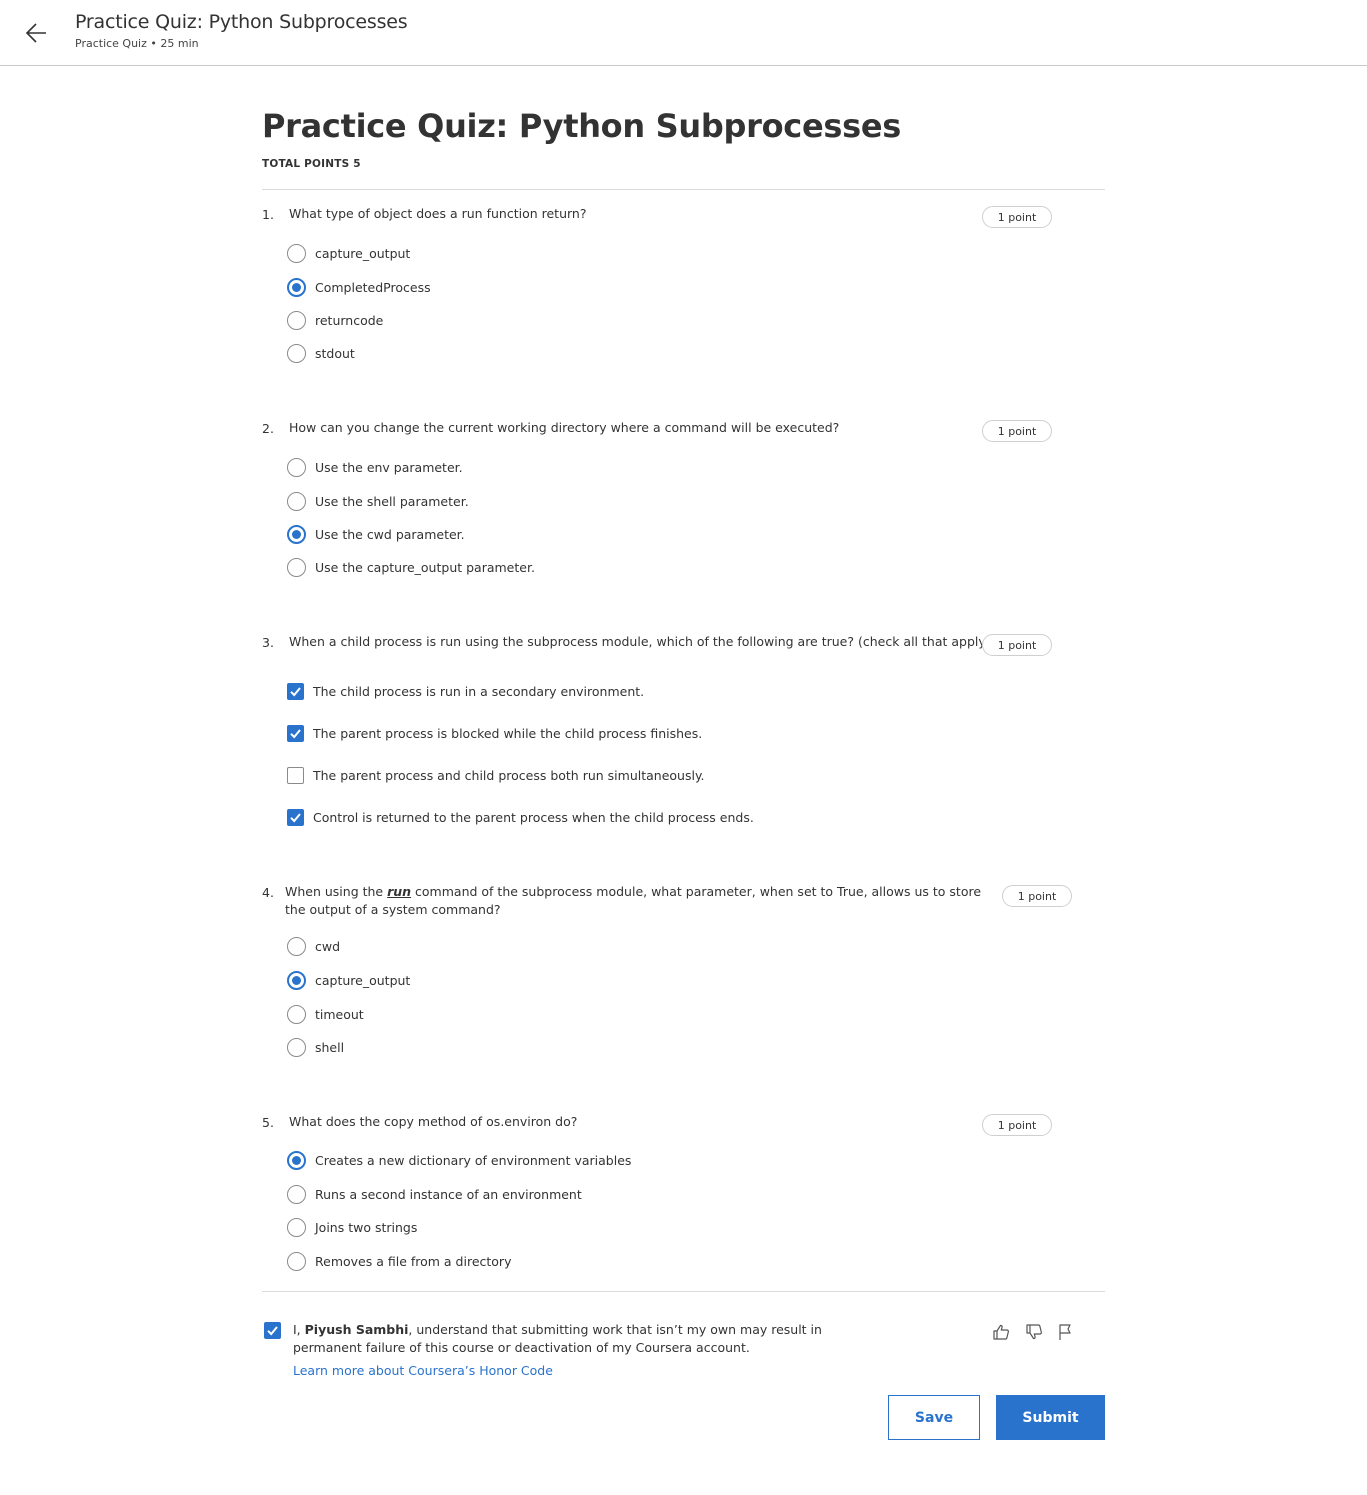  Describe the element at coordinates (413, 1261) in the screenshot. I see `option-label: Removes a file from a directory` at that location.